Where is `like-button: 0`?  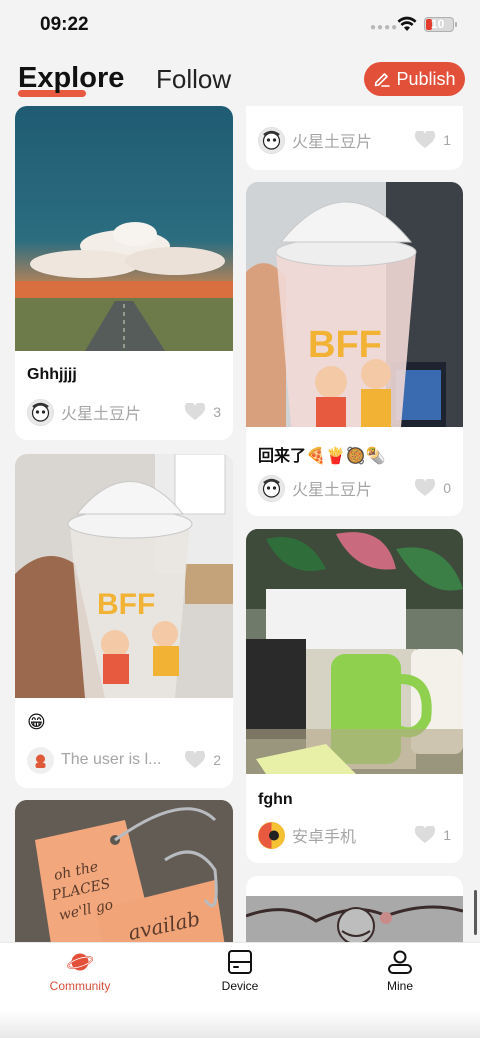
like-button: 0 is located at coordinates (433, 488).